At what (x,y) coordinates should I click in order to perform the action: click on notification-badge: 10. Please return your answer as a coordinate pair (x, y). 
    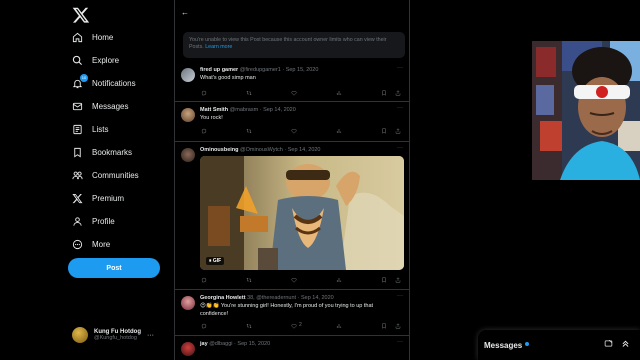
    Looking at the image, I should click on (84, 77).